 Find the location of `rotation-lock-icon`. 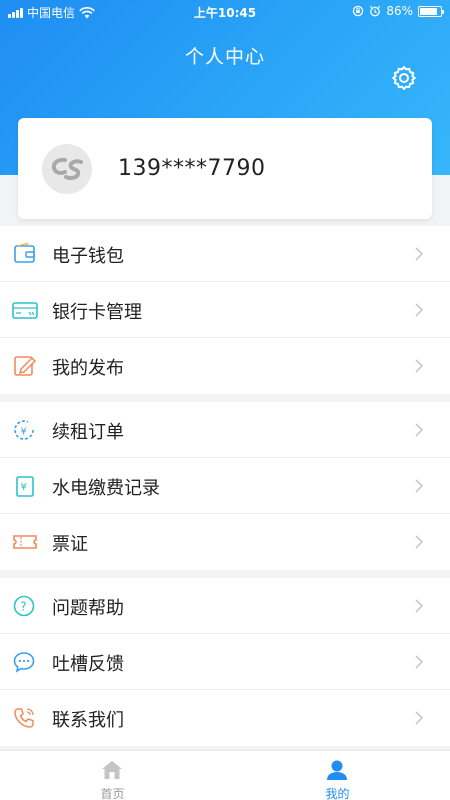

rotation-lock-icon is located at coordinates (358, 11).